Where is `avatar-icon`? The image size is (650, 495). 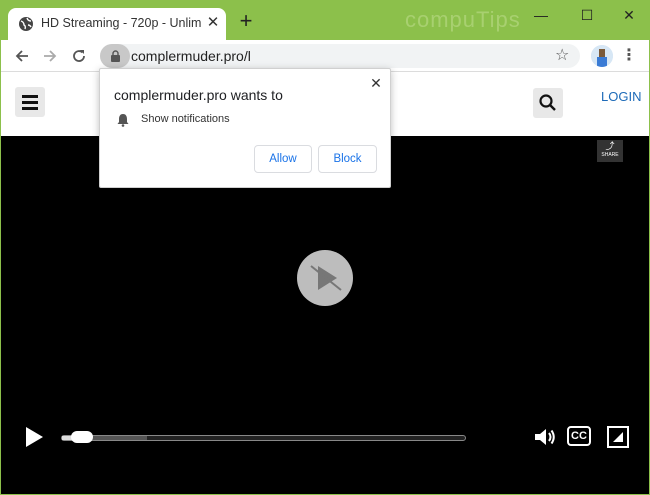
avatar-icon is located at coordinates (602, 56).